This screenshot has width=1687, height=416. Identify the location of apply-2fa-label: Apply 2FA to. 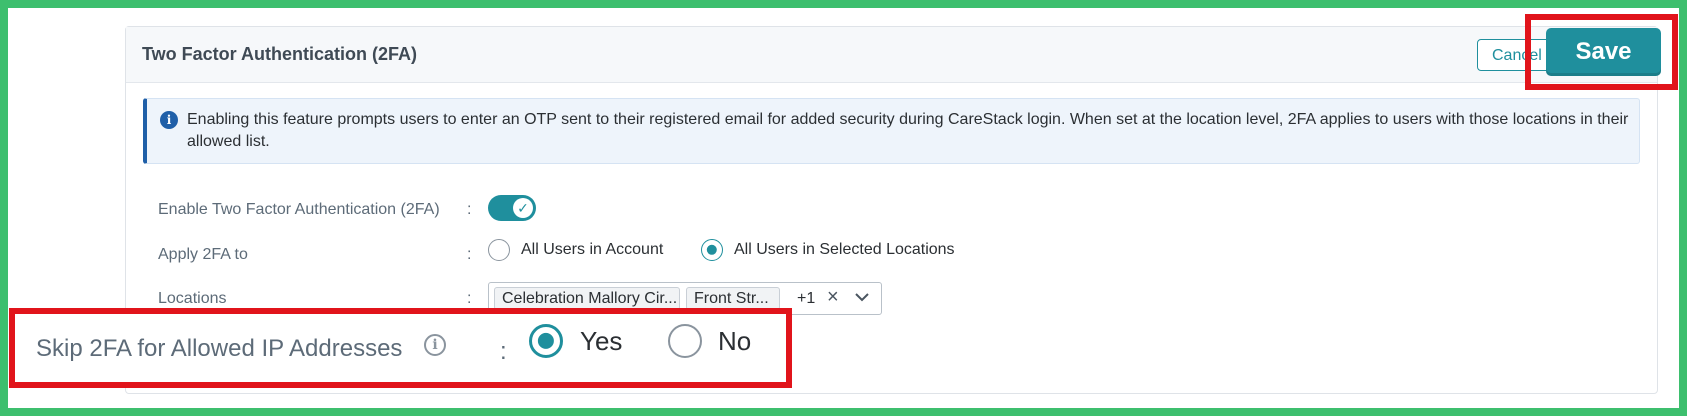
(203, 254).